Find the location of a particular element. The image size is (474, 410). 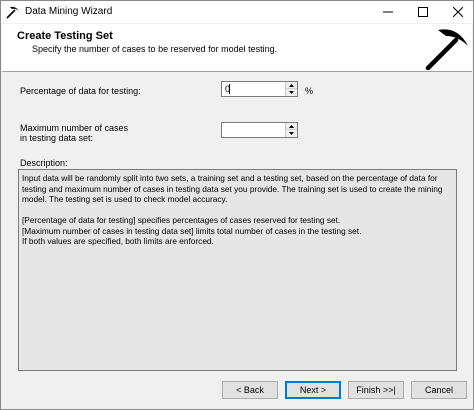

finish-button: Finish >>| is located at coordinates (376, 390).